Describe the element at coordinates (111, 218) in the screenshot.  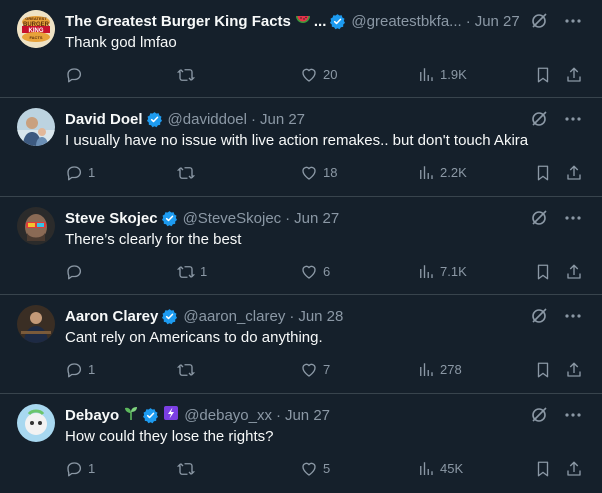
I see `display-name: Steve Skojec` at that location.